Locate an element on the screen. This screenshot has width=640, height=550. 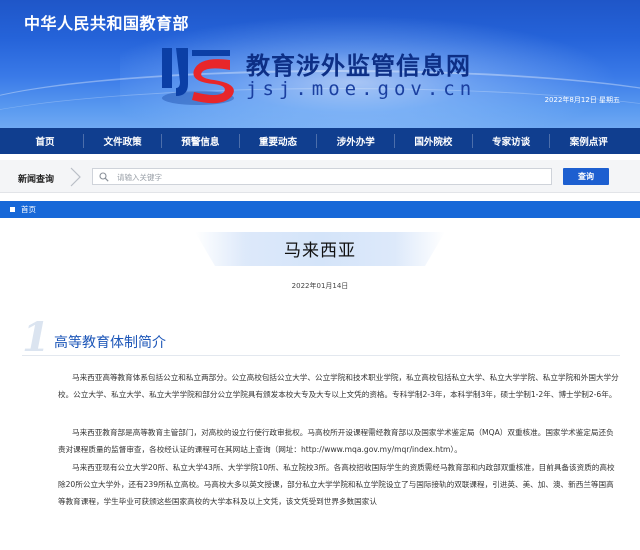
search-box is located at coordinates (322, 176).